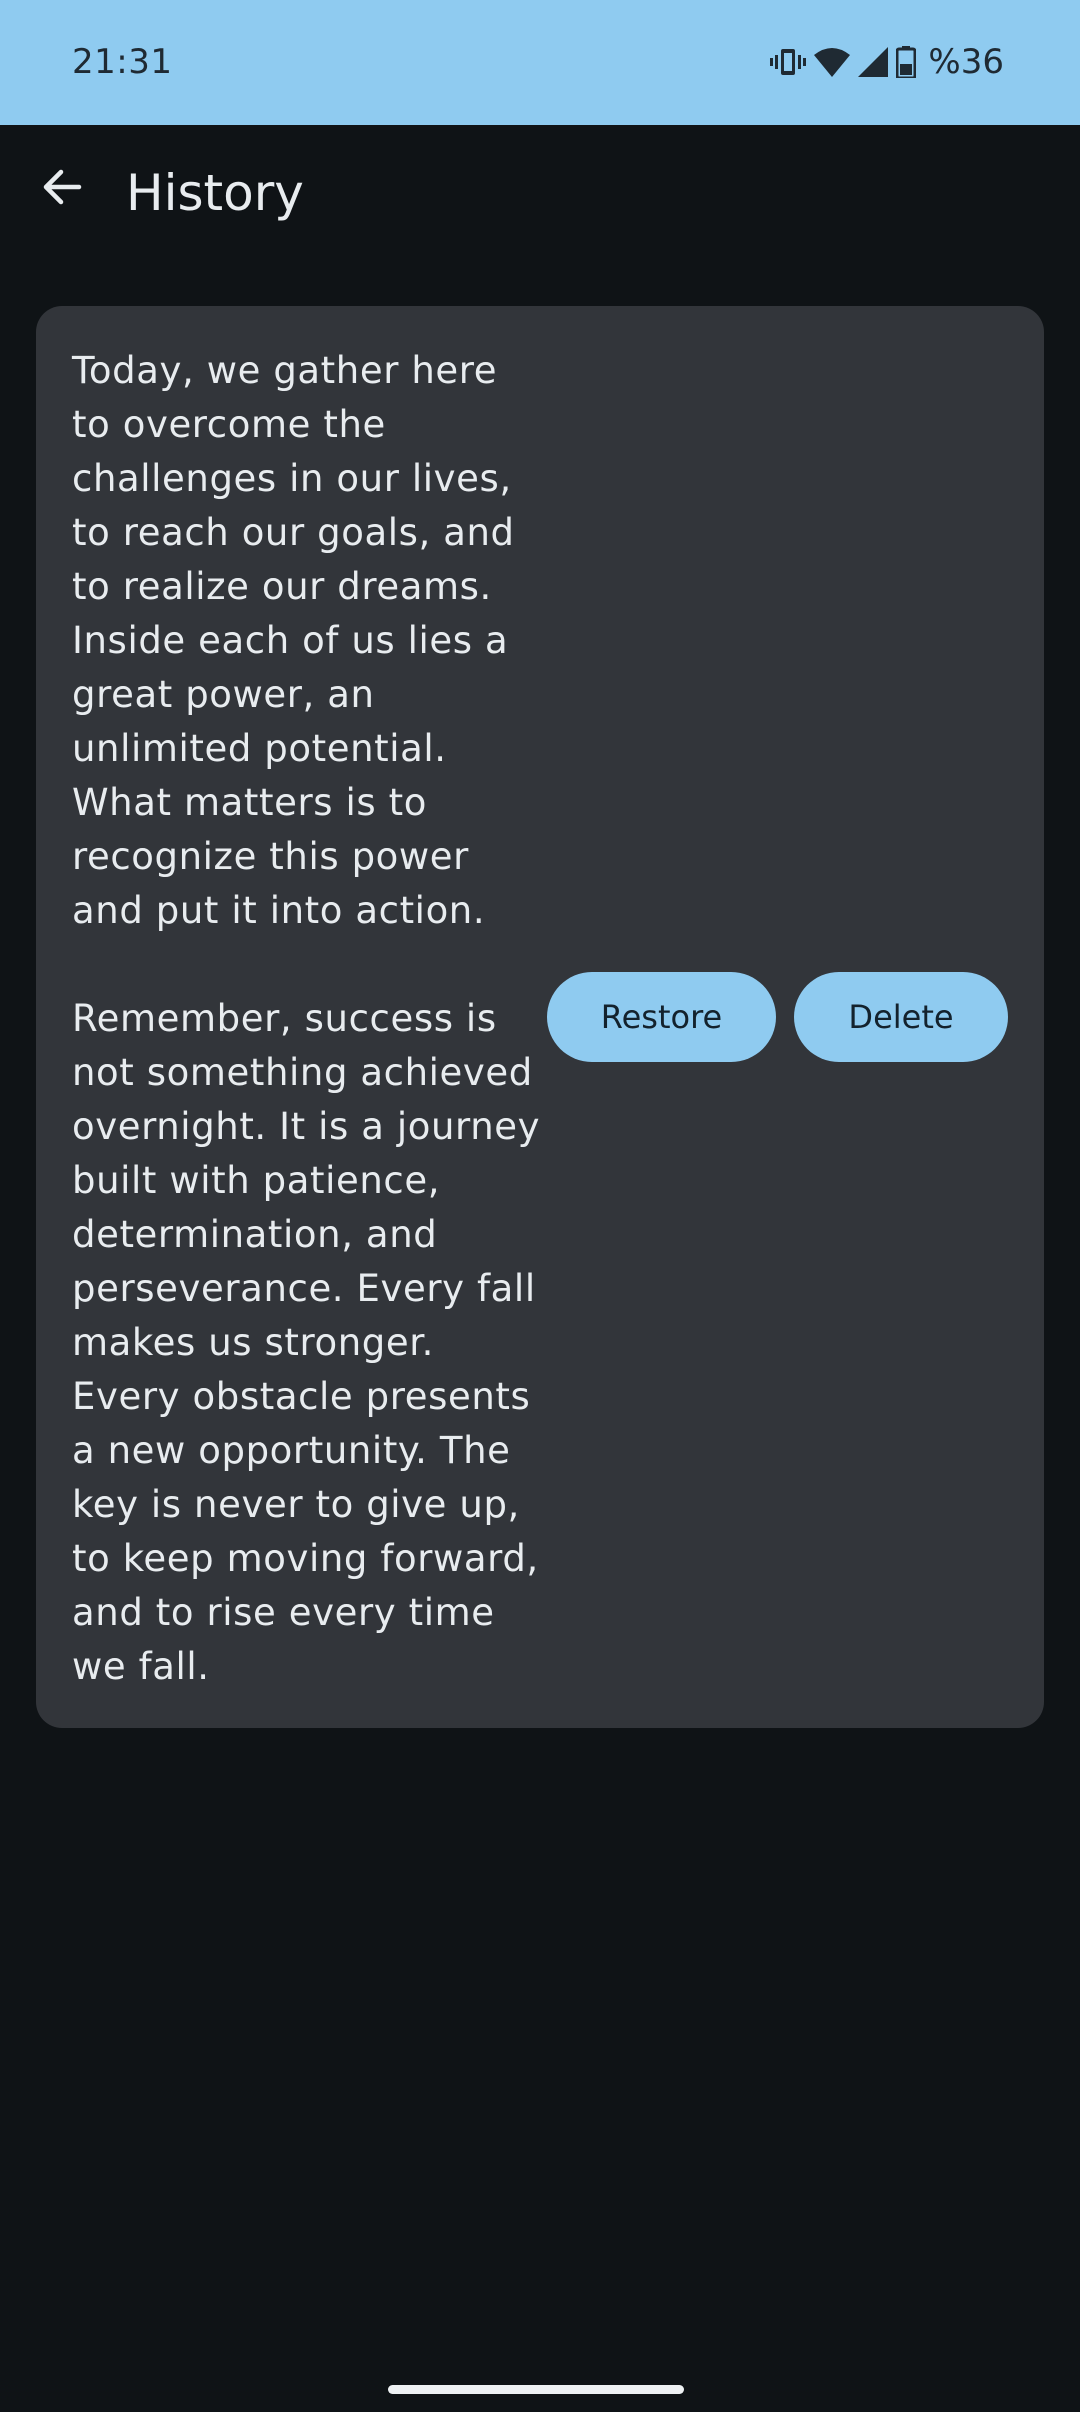 Image resolution: width=1080 pixels, height=2412 pixels. Describe the element at coordinates (832, 62) in the screenshot. I see `wifi-icon` at that location.